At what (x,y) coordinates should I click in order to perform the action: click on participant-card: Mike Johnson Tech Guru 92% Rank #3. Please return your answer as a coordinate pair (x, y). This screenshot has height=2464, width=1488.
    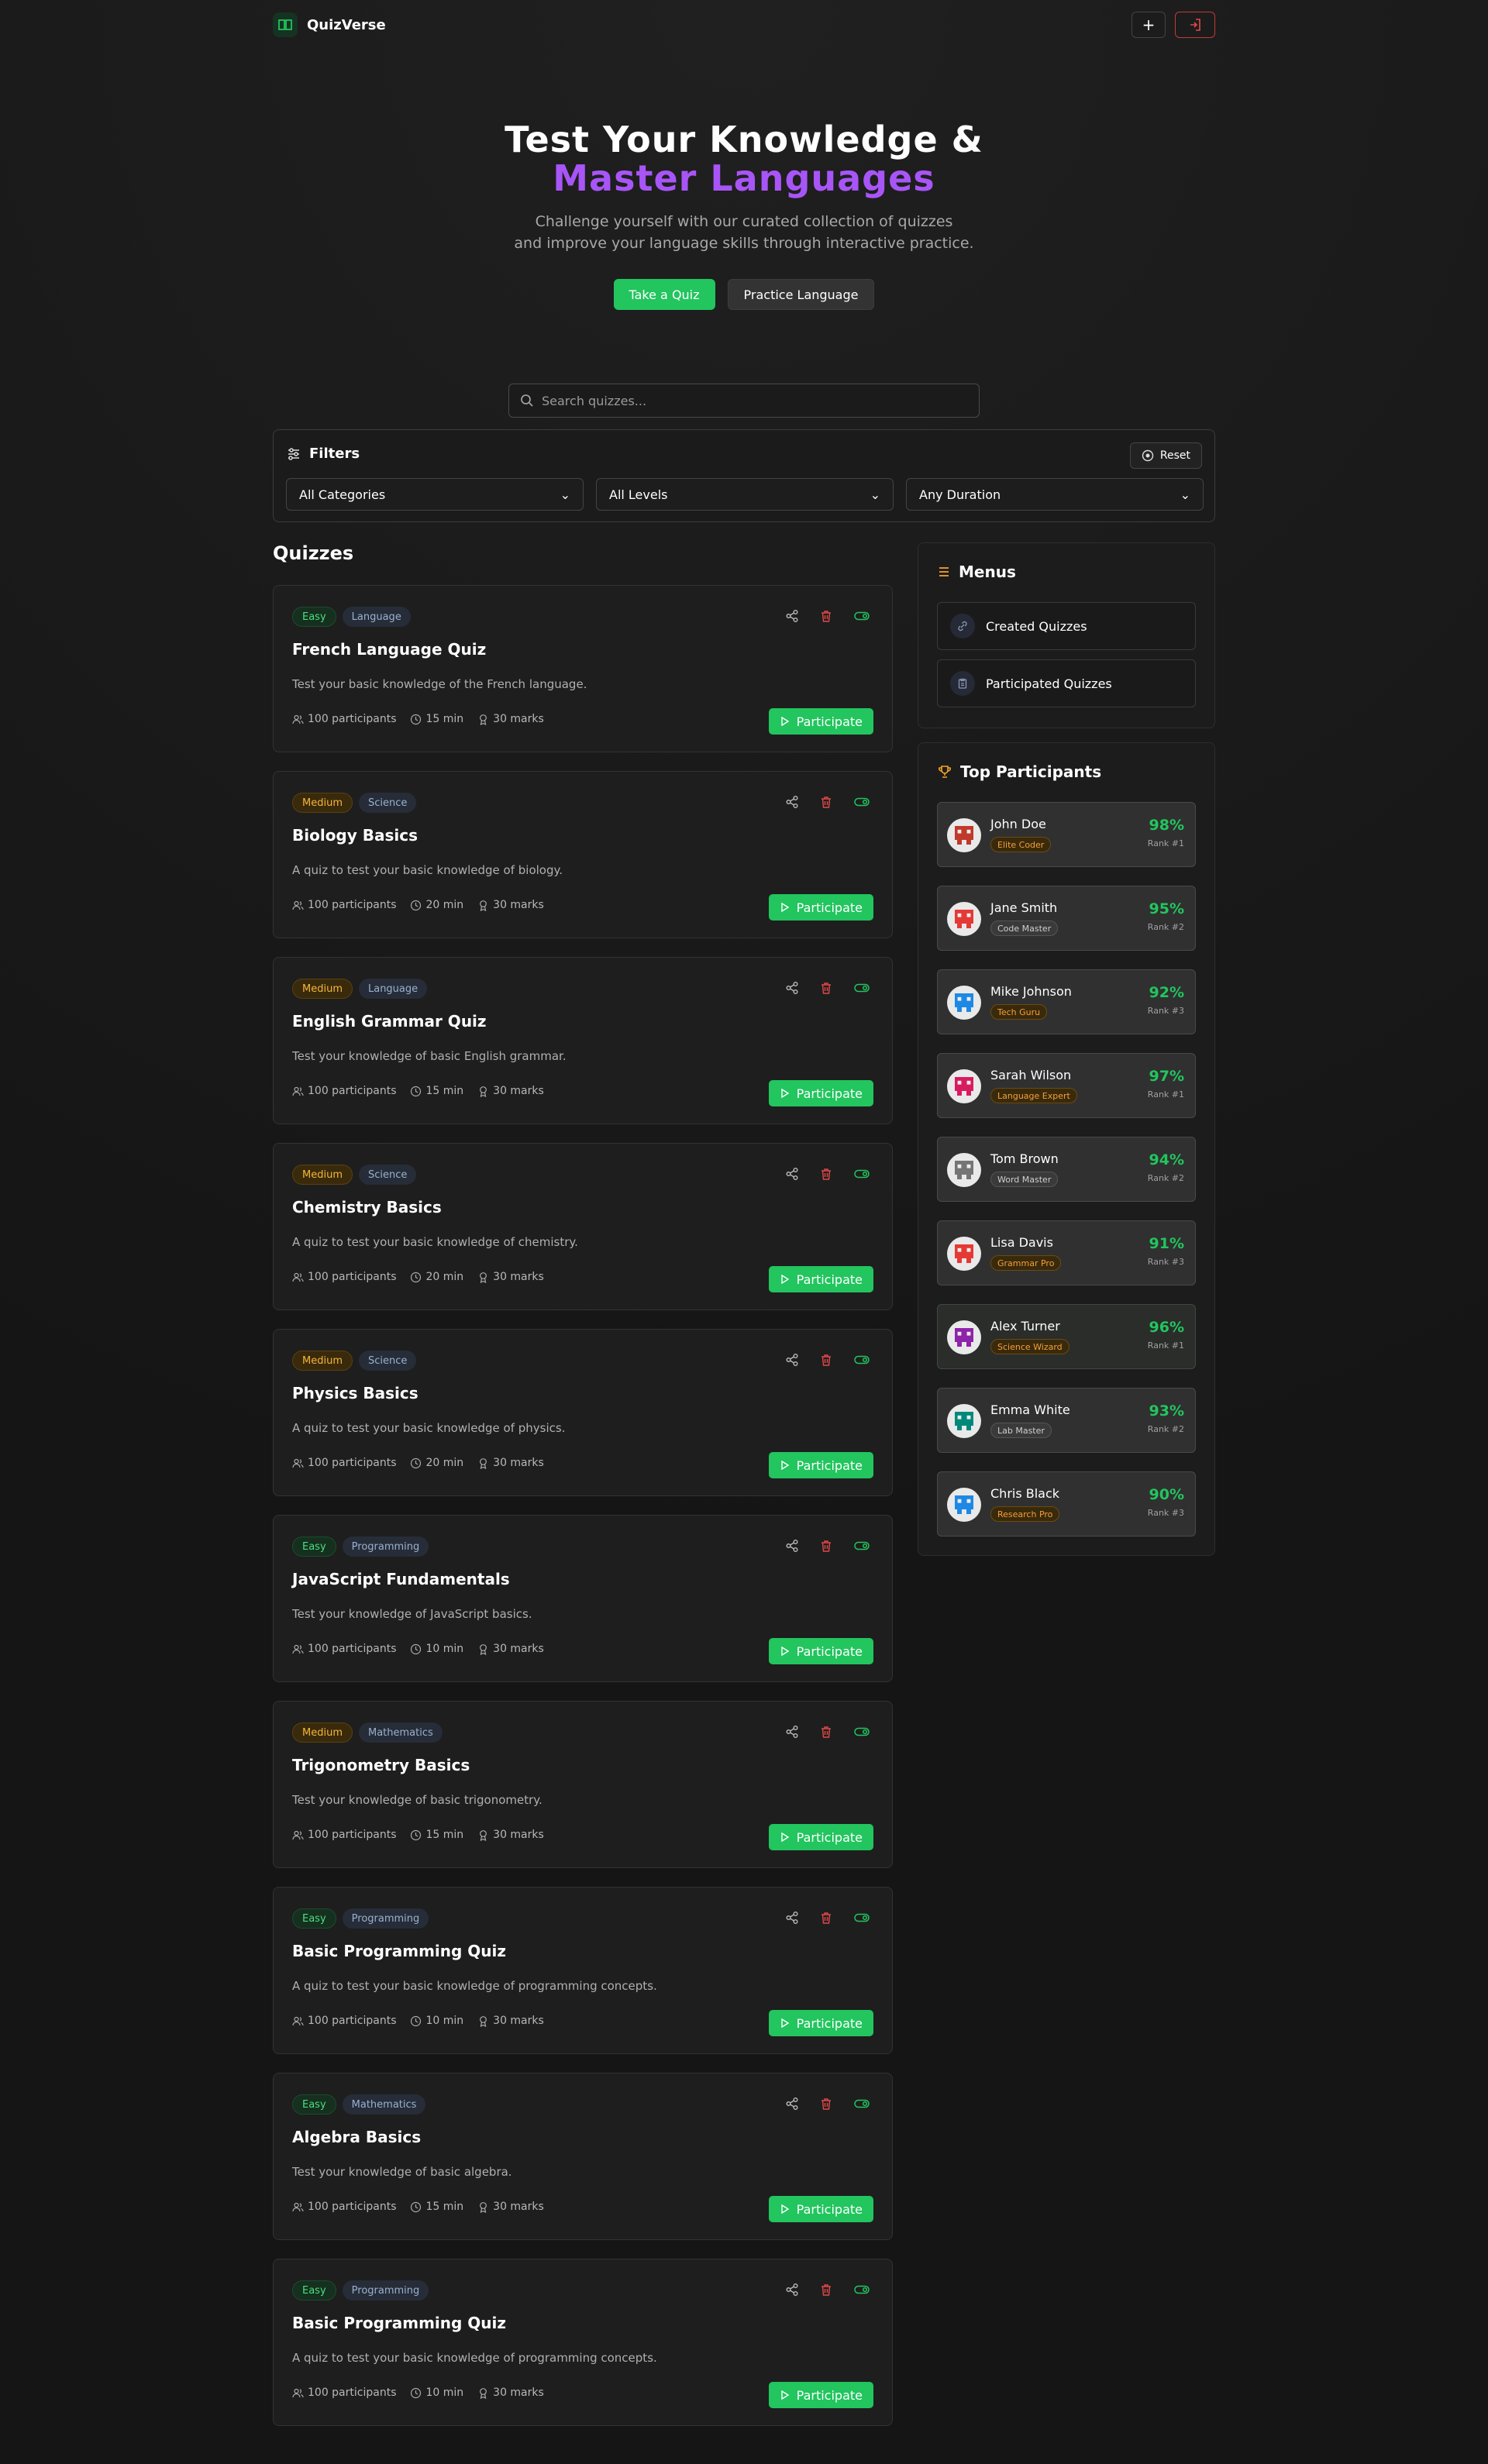
    Looking at the image, I should click on (1066, 1001).